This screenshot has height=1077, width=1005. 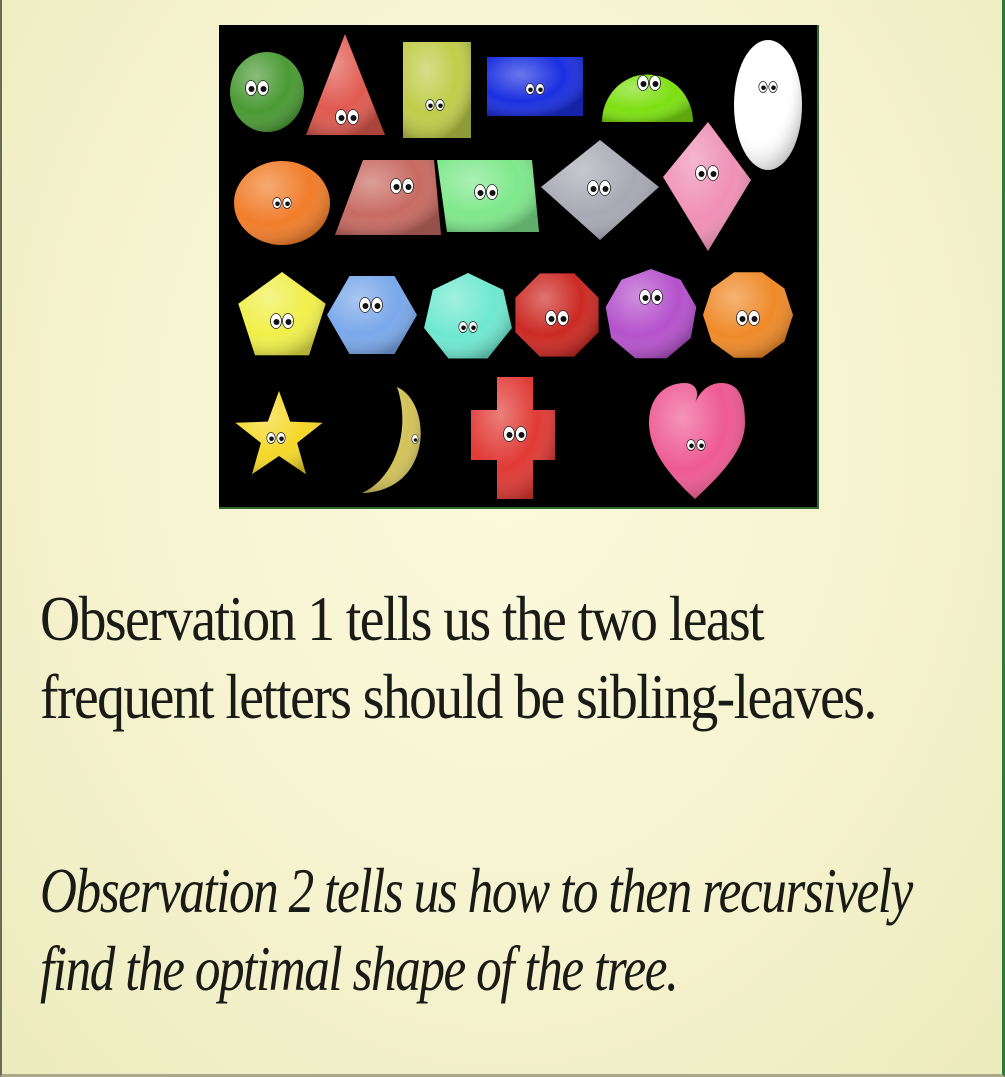 I want to click on oval-shading, so click(x=768, y=105).